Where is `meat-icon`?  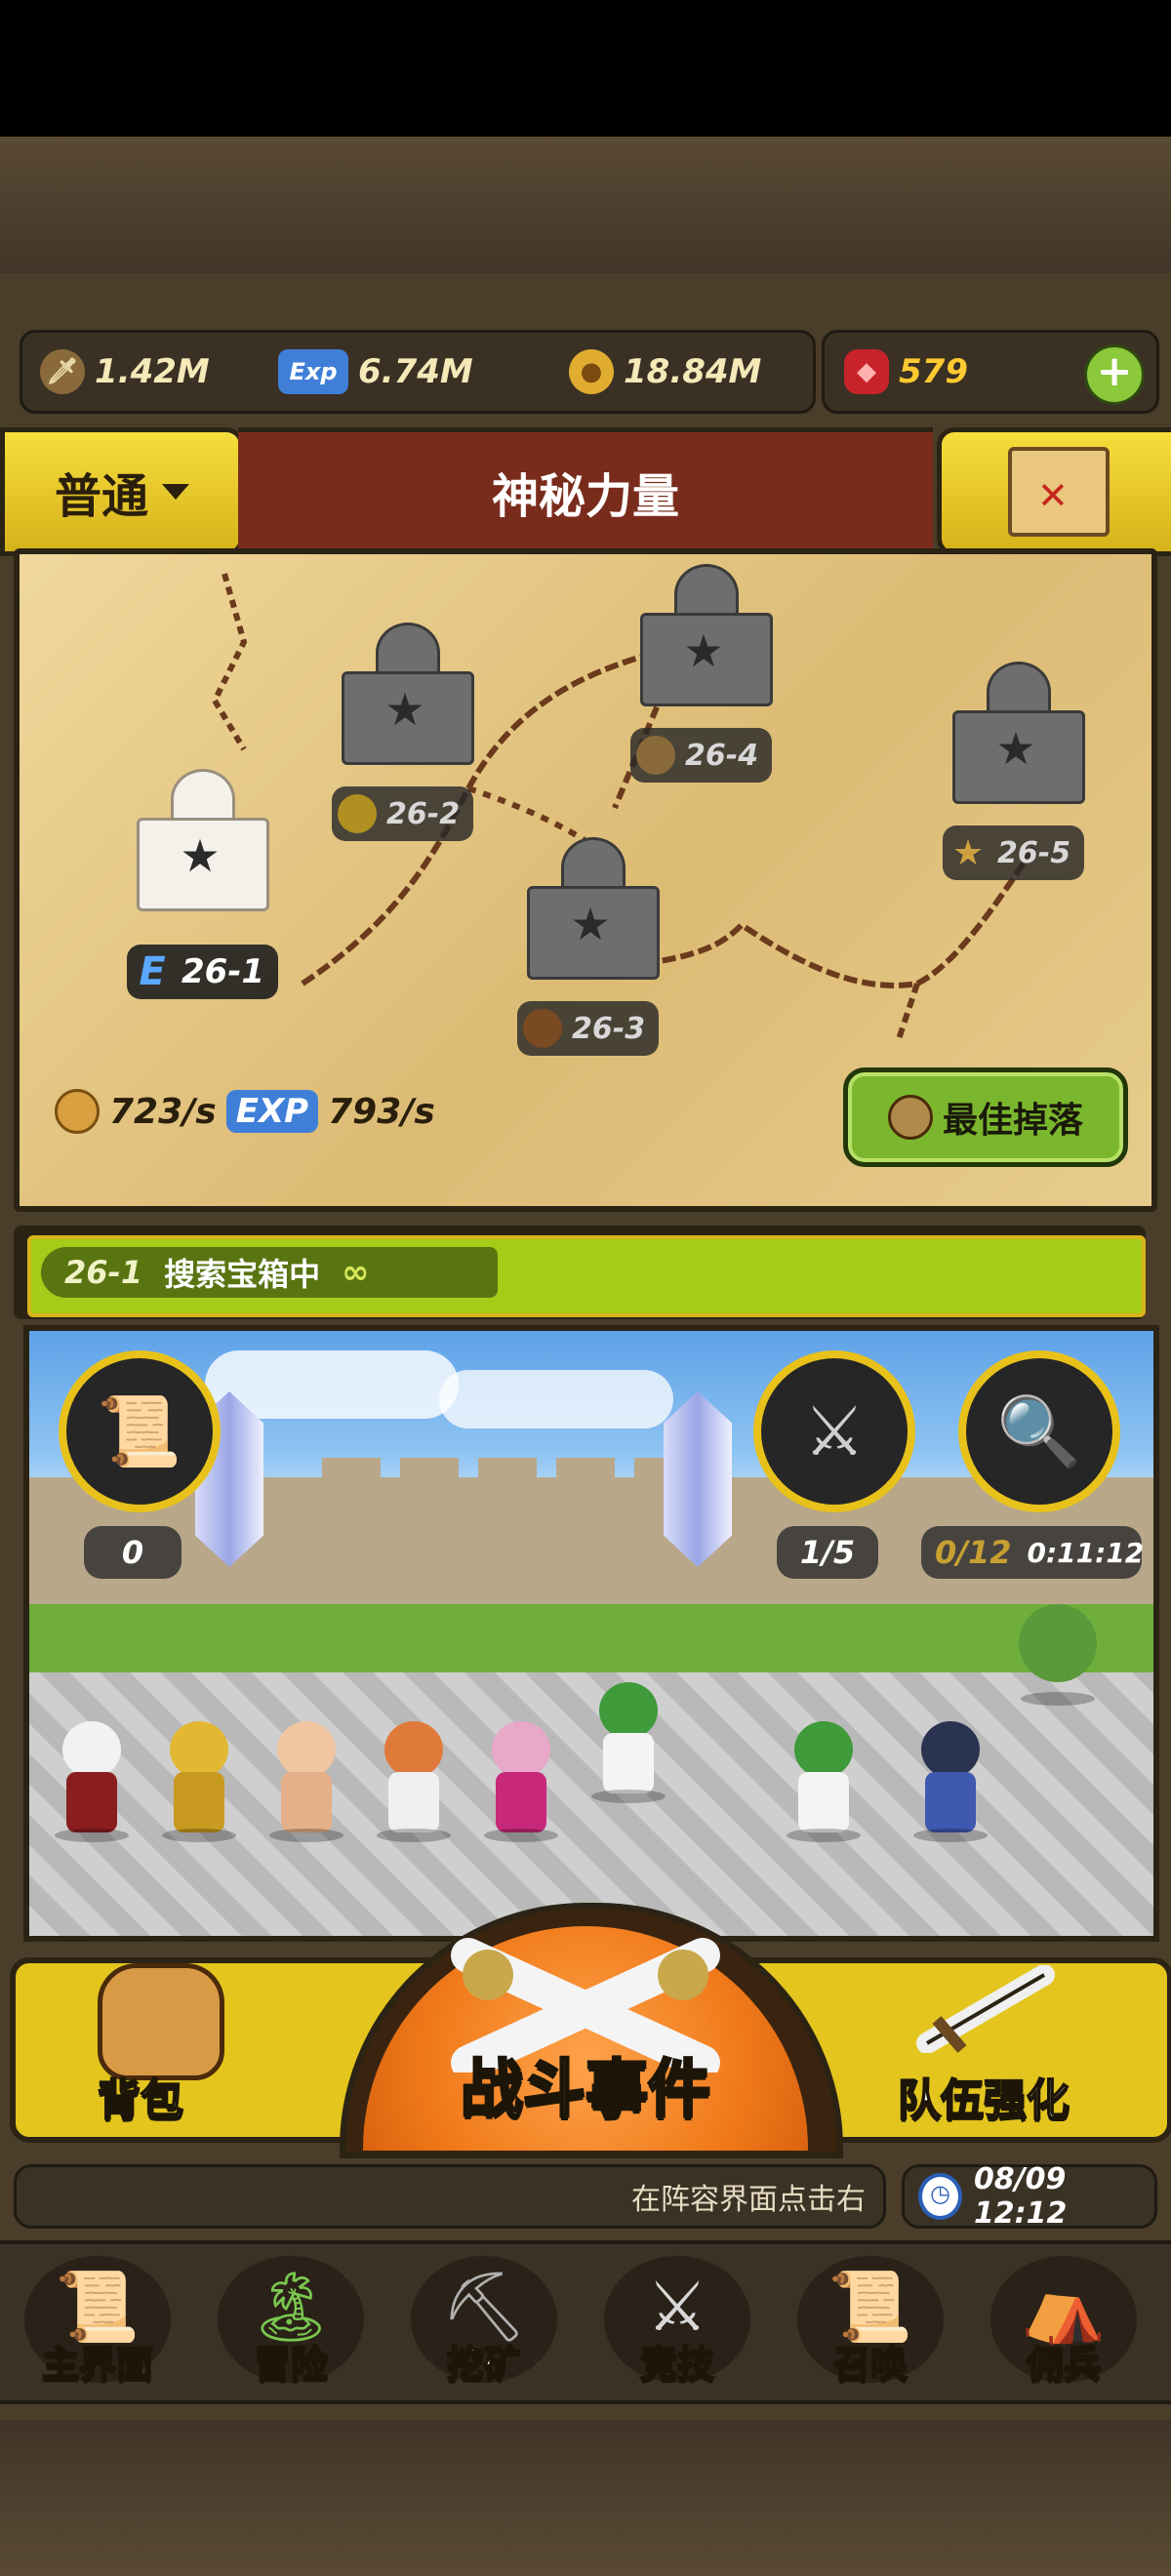 meat-icon is located at coordinates (542, 1028).